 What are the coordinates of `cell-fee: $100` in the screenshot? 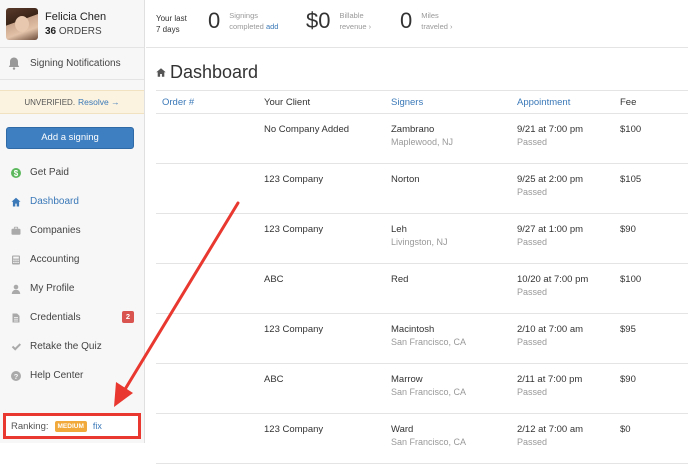 It's located at (631, 279).